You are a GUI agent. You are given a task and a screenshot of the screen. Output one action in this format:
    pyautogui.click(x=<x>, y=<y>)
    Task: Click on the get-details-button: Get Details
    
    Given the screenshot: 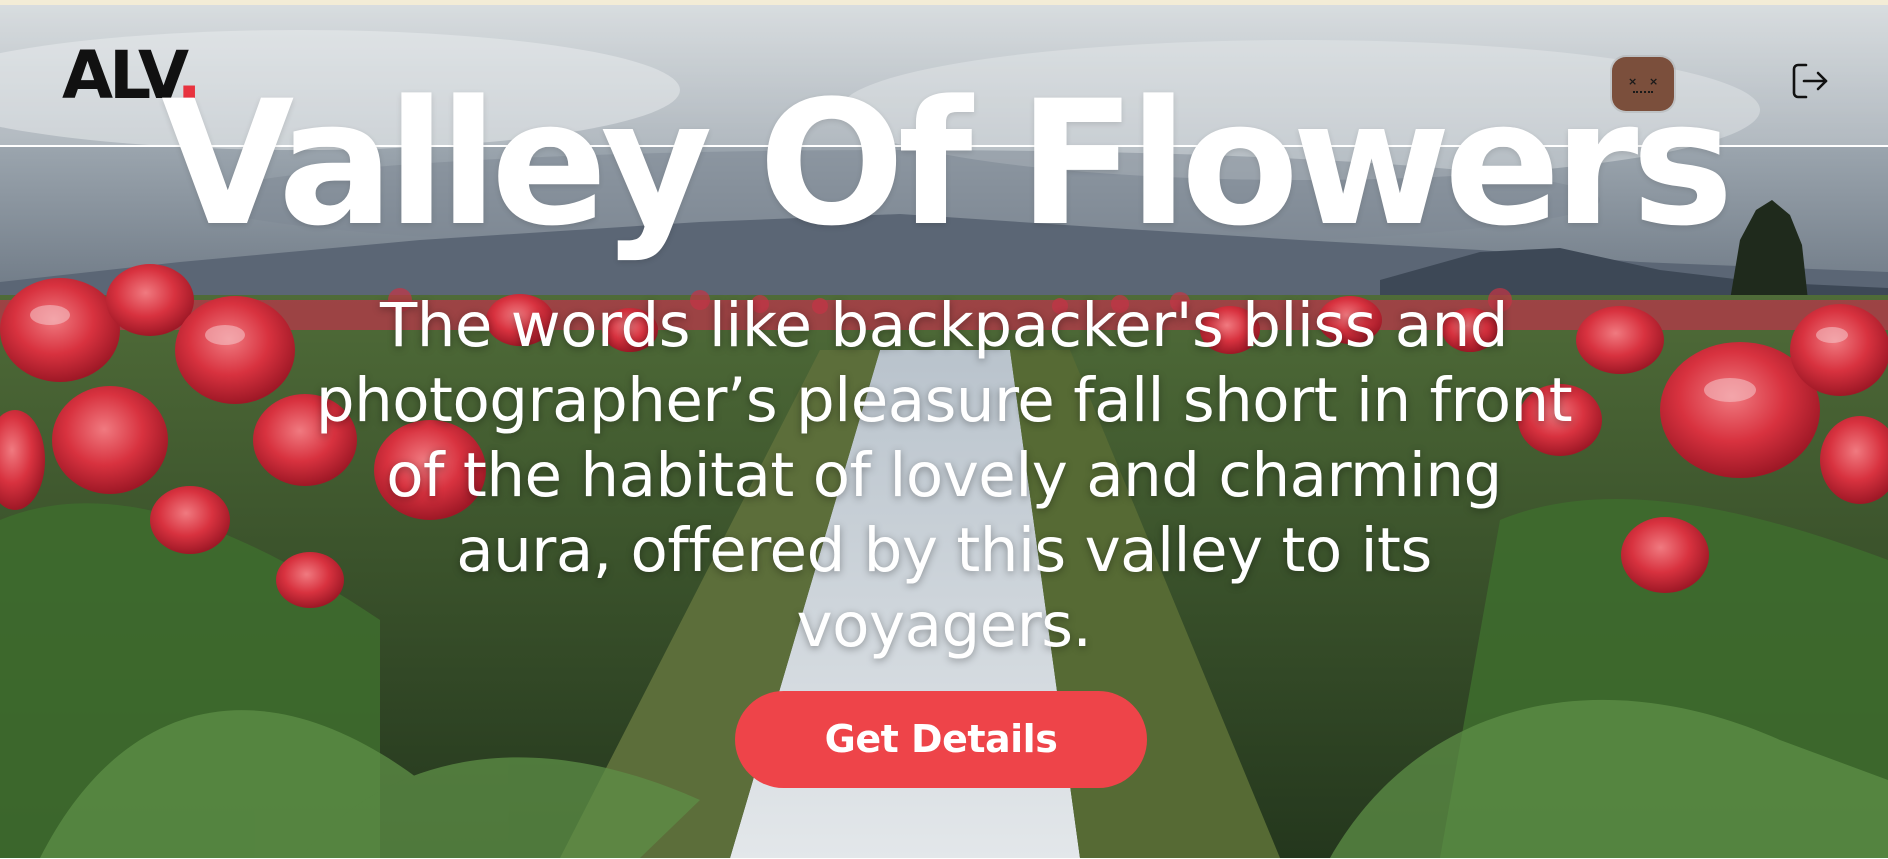 What is the action you would take?
    pyautogui.click(x=941, y=739)
    